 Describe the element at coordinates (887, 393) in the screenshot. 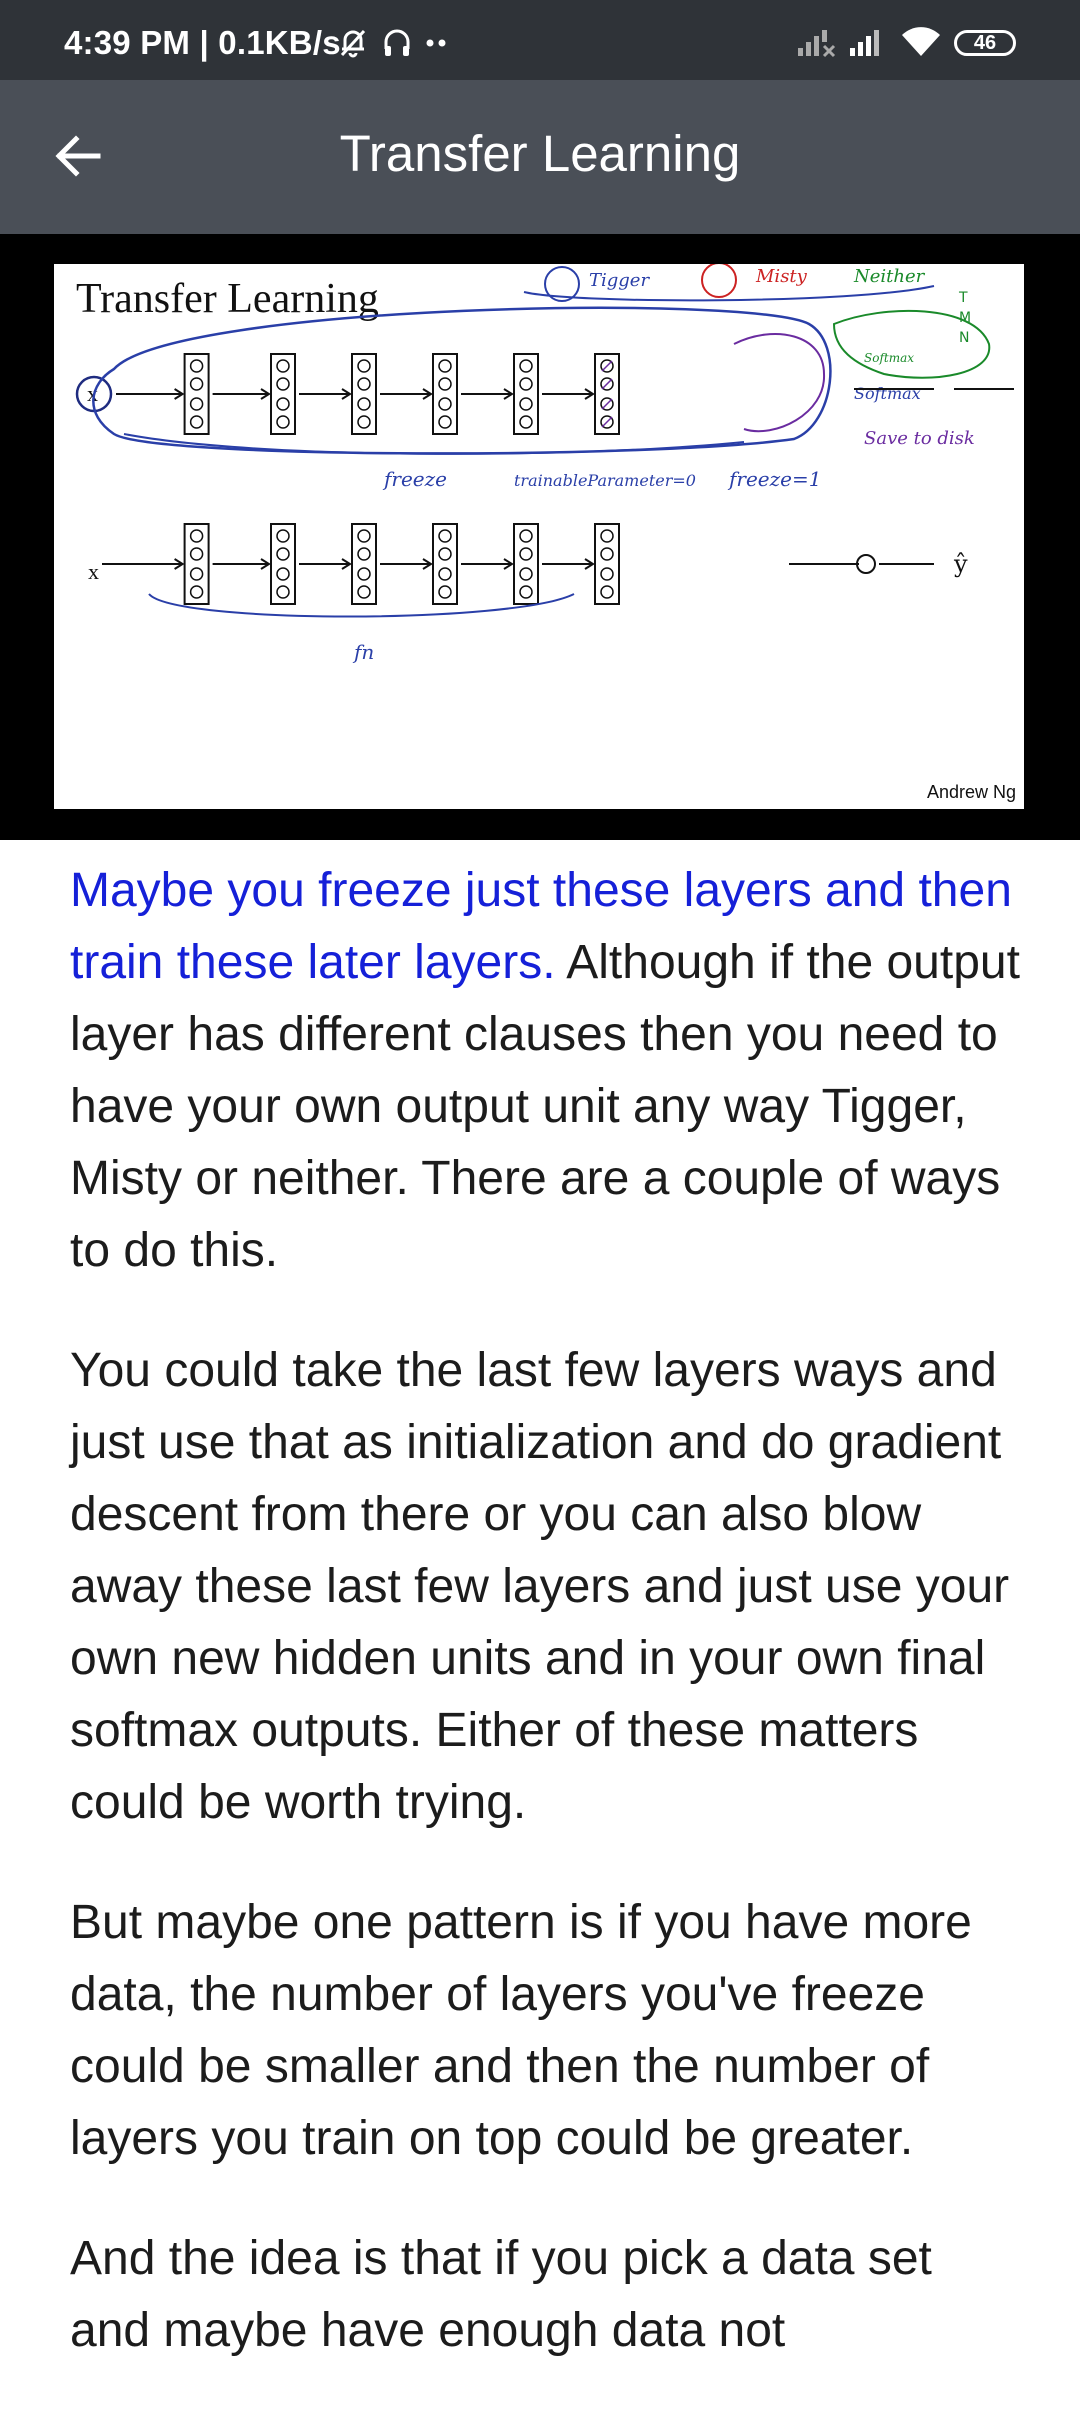

I see `annotation-softmax: Softmax` at that location.